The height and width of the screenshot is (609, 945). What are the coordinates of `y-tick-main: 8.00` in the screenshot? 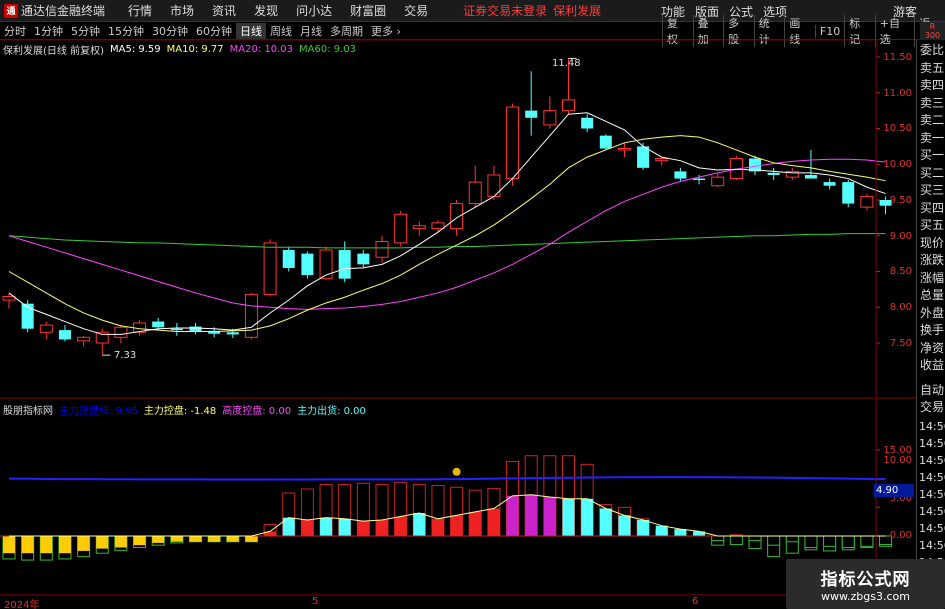 It's located at (900, 307).